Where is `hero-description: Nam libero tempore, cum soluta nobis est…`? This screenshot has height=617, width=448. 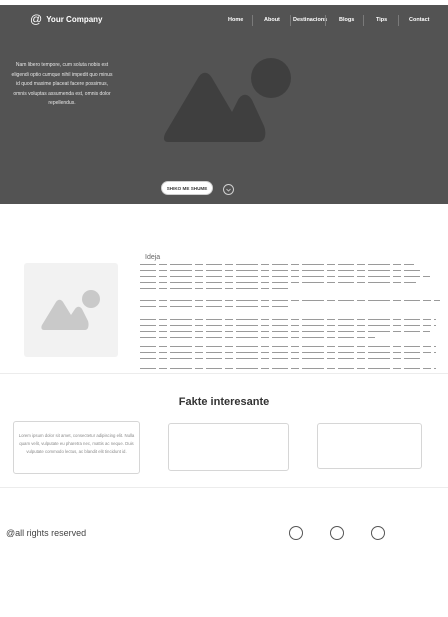 hero-description: Nam libero tempore, cum soluta nobis est… is located at coordinates (62, 84).